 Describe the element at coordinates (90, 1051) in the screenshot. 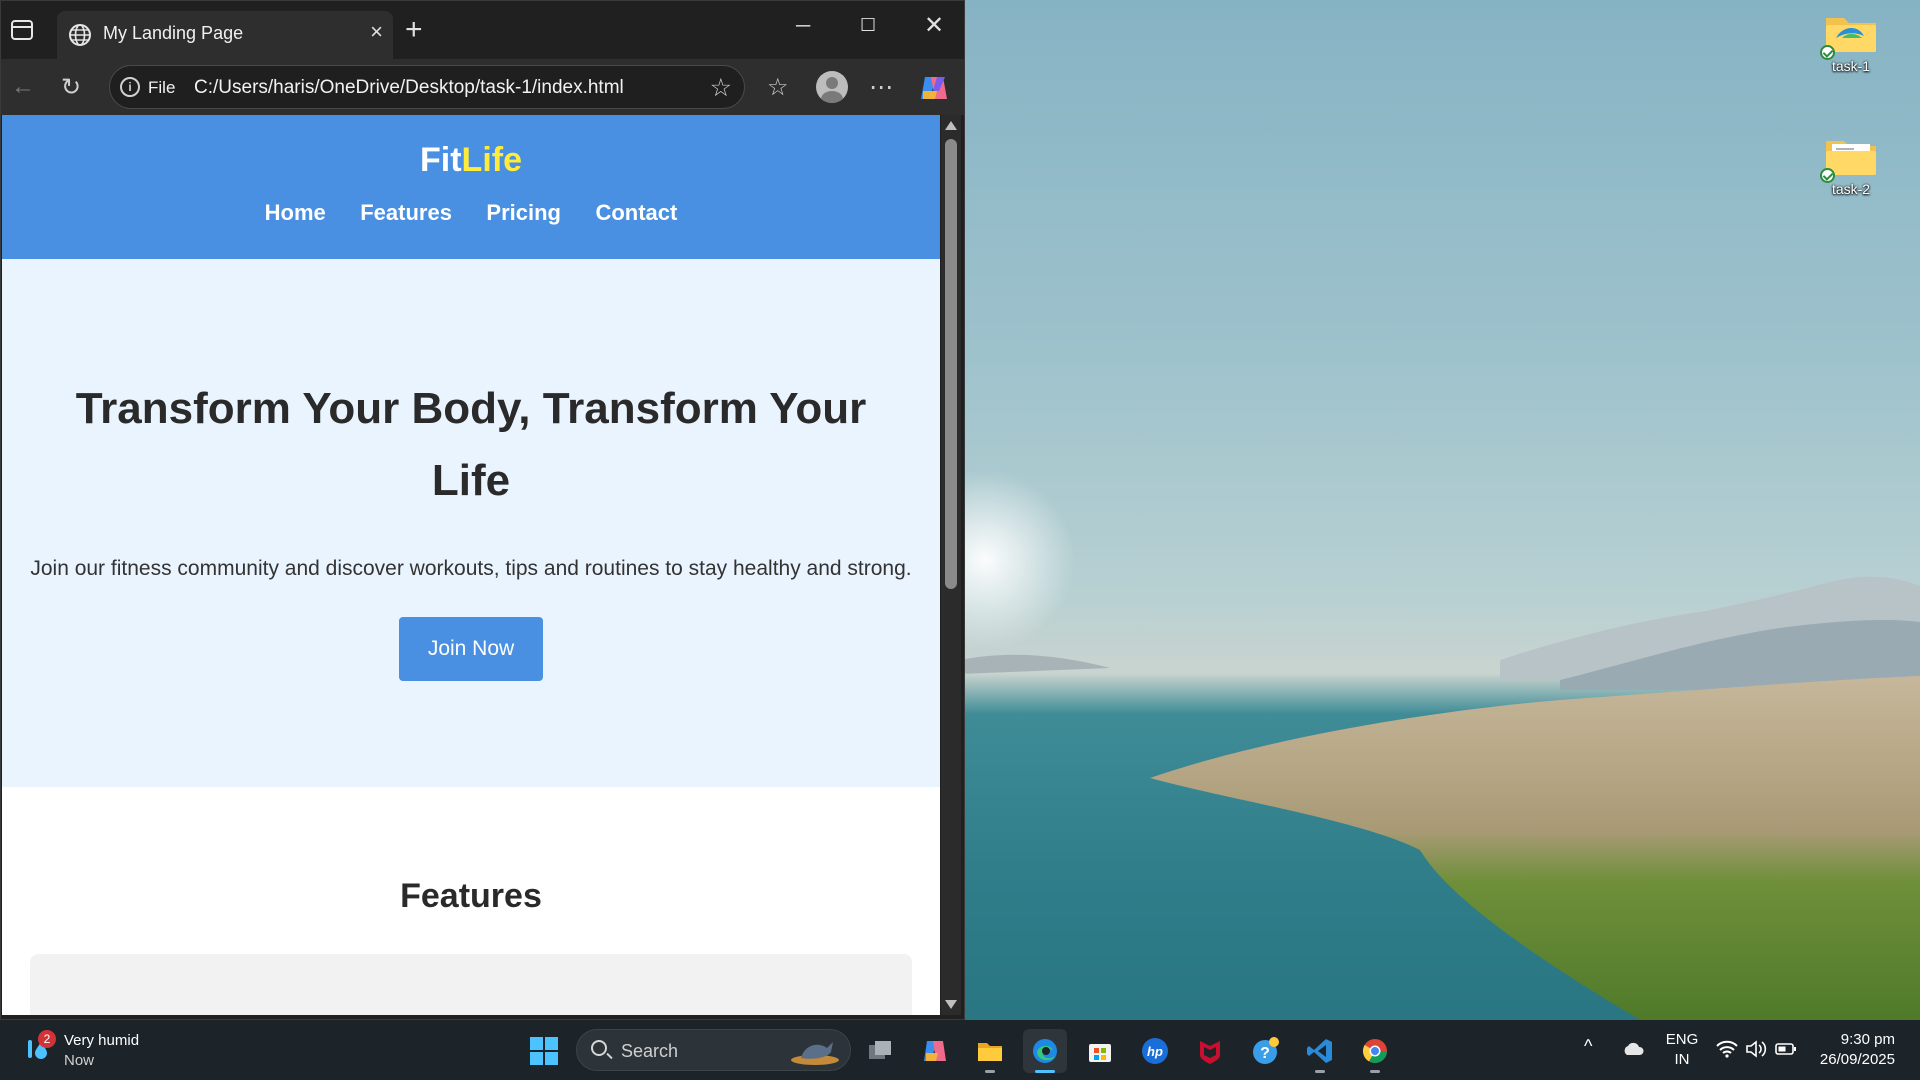

I see `weather-widget: 2 Very humid Now` at that location.